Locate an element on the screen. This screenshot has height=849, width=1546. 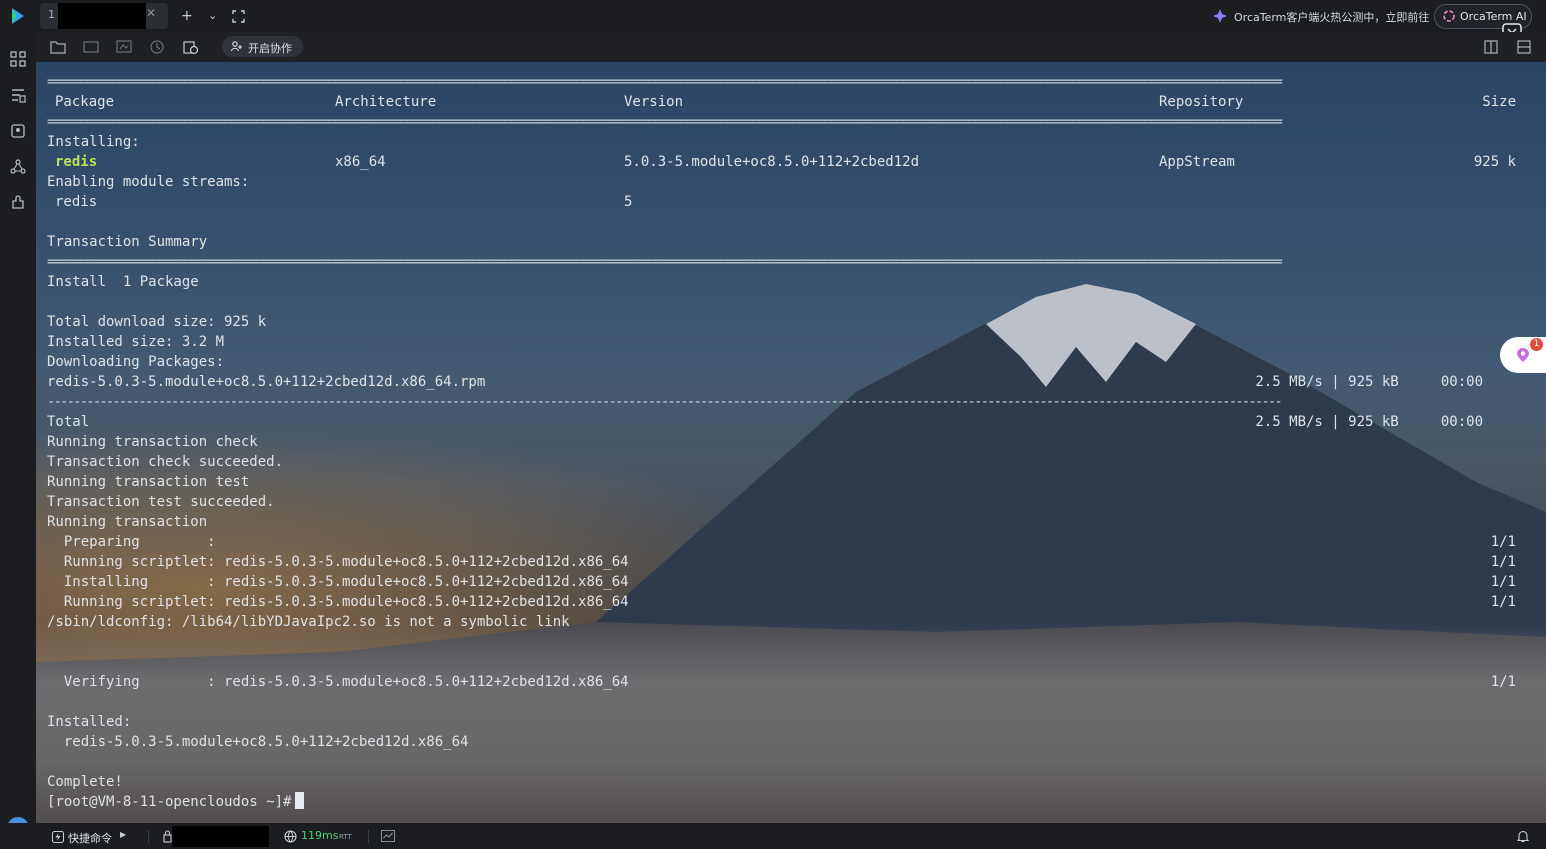
status-bar: 快捷命令 ▶ 119ms RTT is located at coordinates (773, 836).